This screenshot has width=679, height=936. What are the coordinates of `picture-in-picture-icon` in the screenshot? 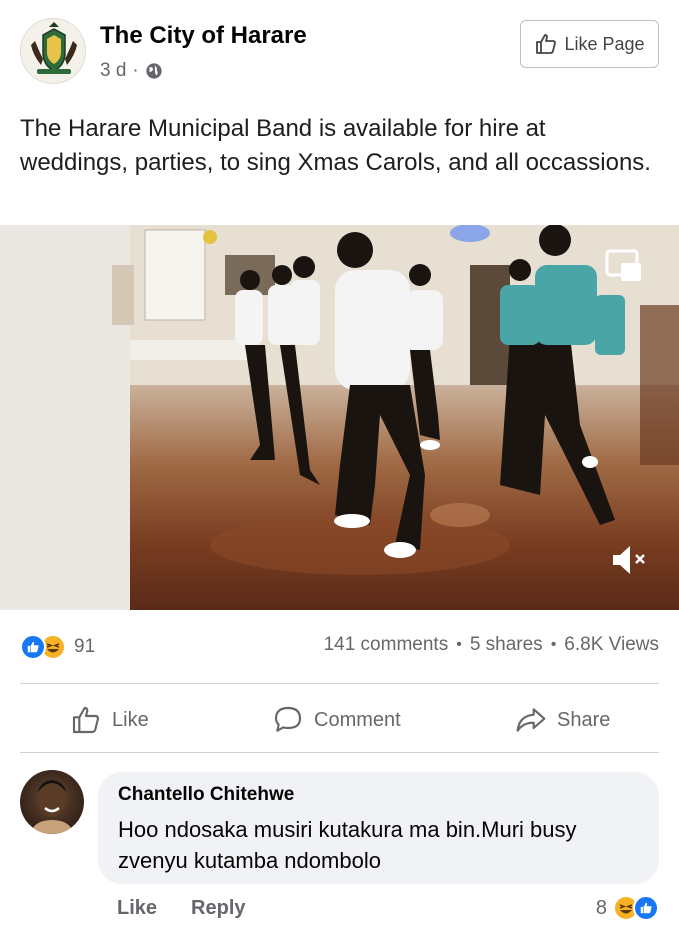 It's located at (624, 266).